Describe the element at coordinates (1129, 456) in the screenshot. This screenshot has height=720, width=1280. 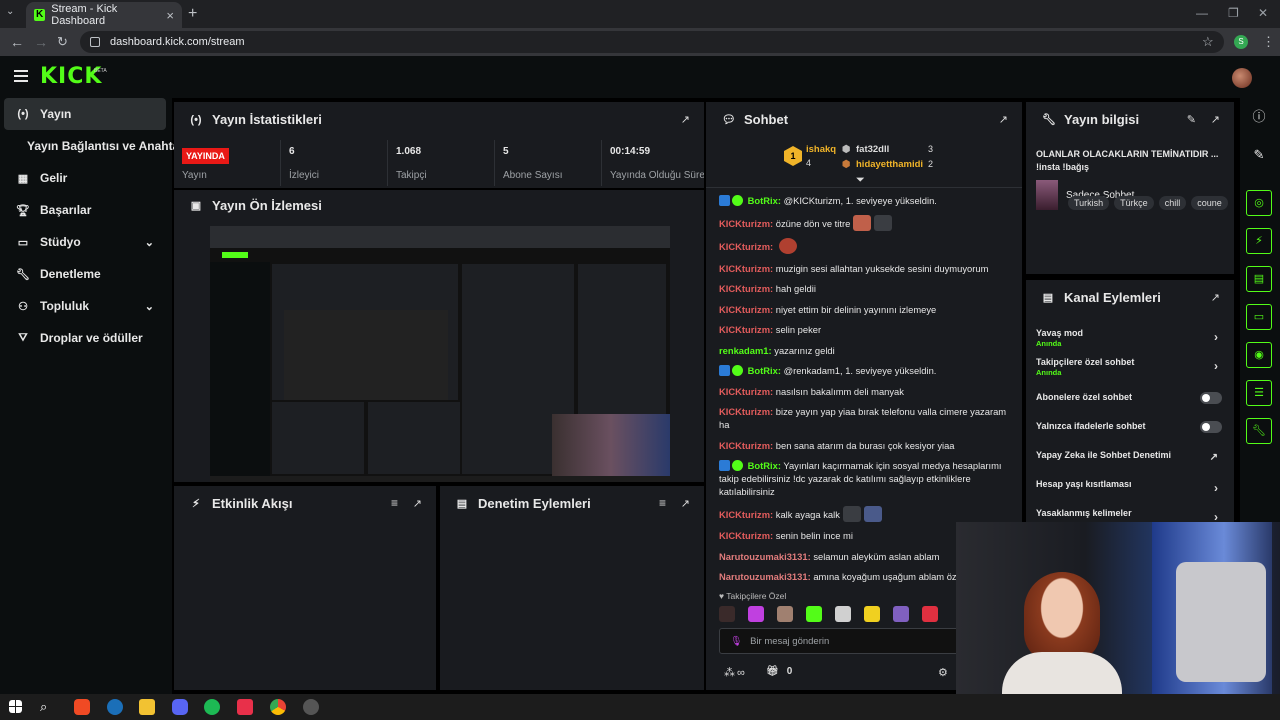
I see `action-ai-moderation: Yapay Zeka ile Sohbet Denetimi ↗` at that location.